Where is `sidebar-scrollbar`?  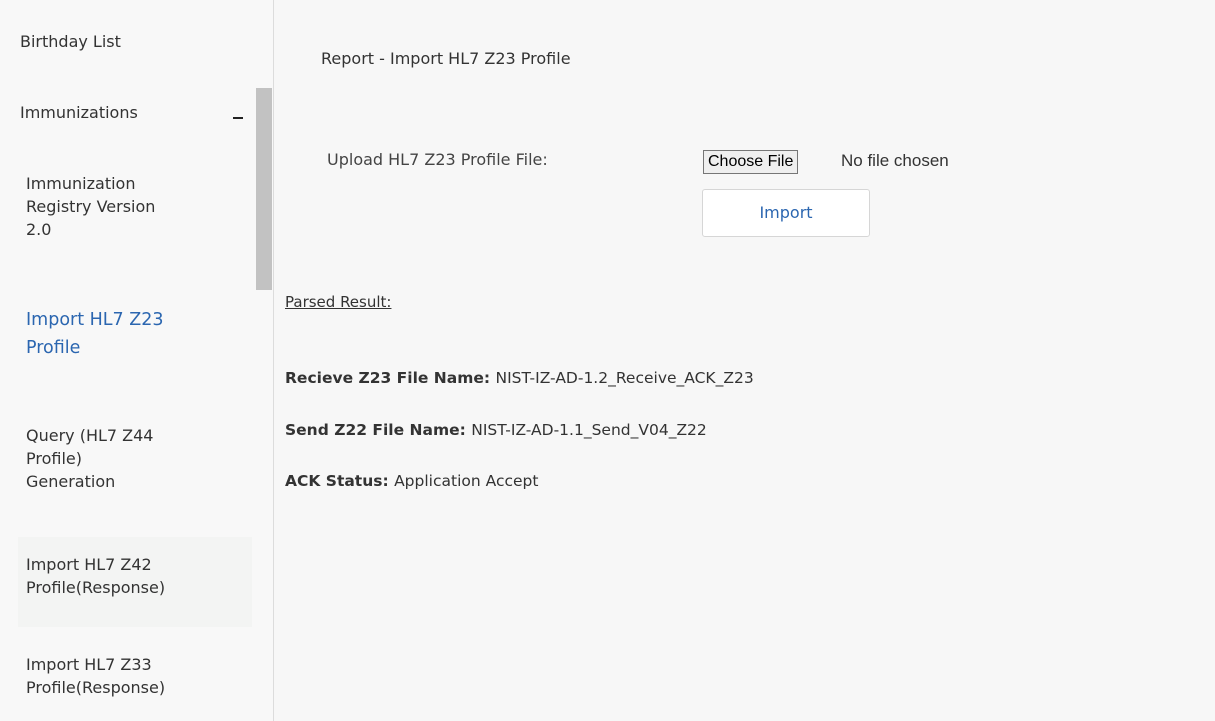 sidebar-scrollbar is located at coordinates (264, 189).